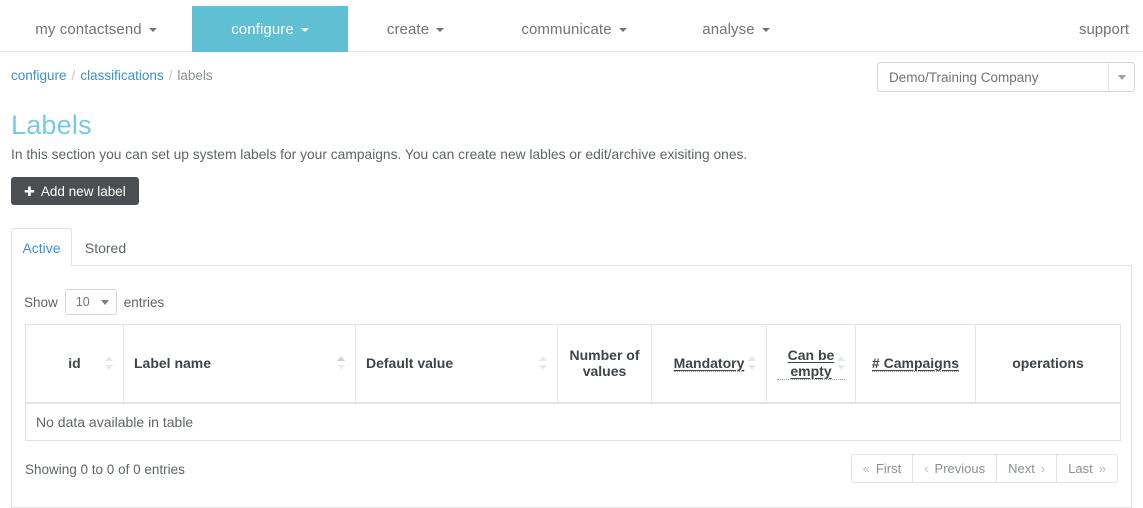  What do you see at coordinates (1021, 468) in the screenshot?
I see `pagination-next-label: Next` at bounding box center [1021, 468].